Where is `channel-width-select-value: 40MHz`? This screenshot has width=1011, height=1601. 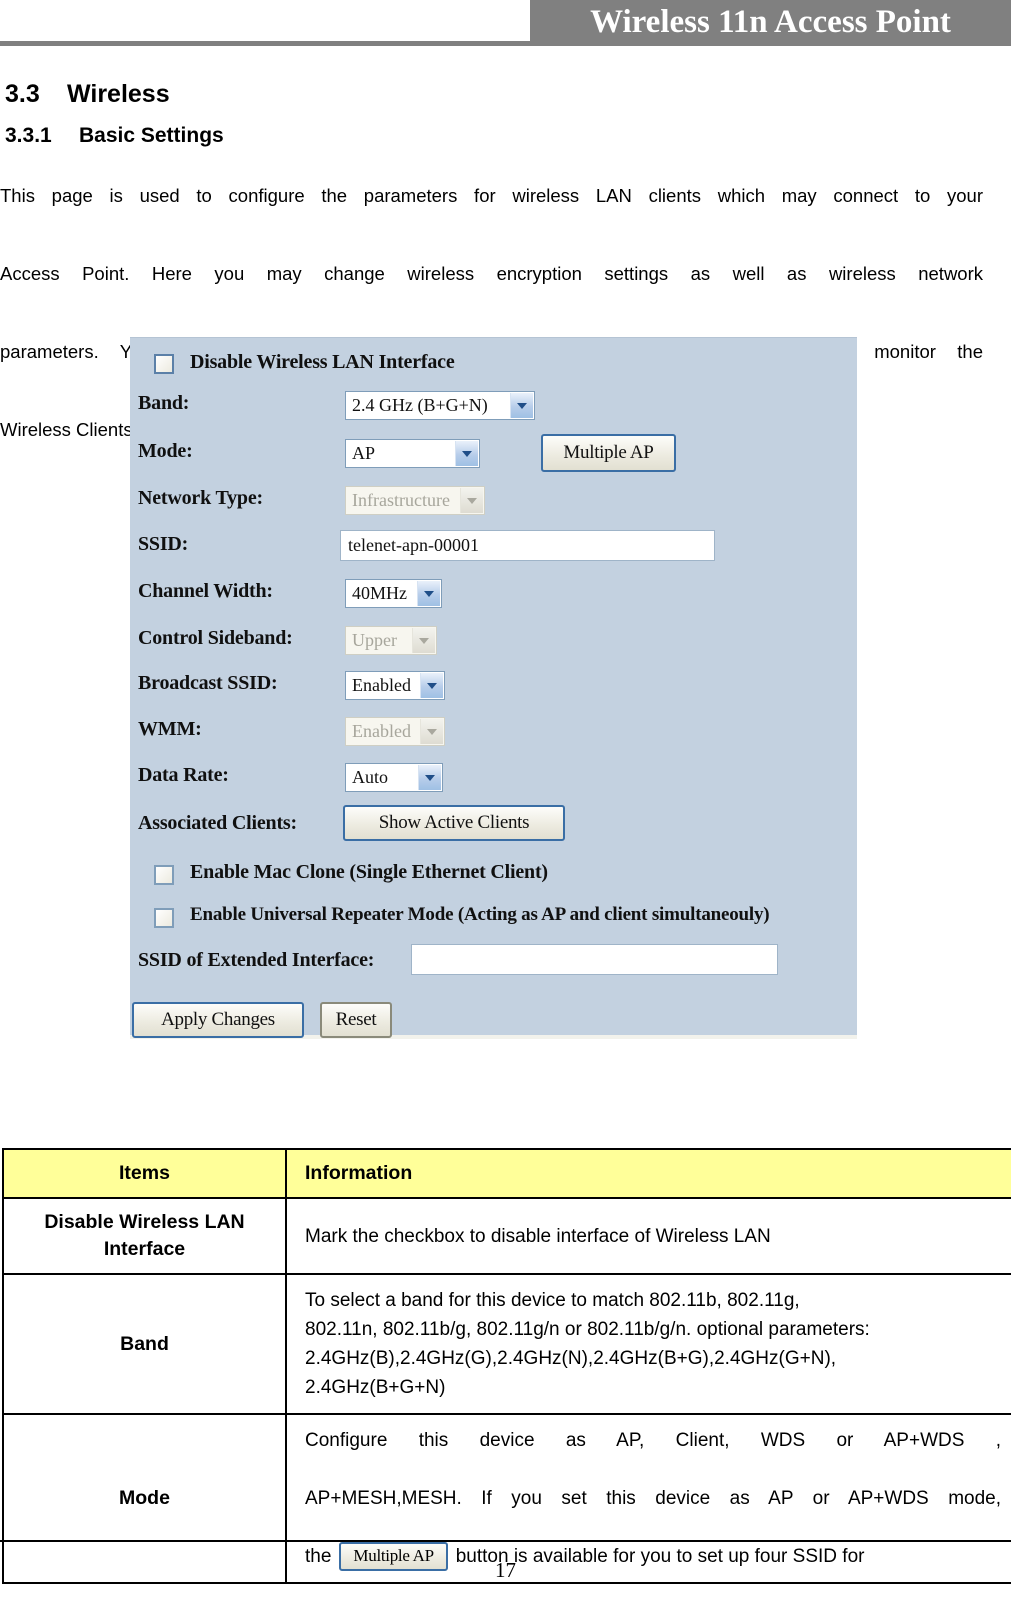 channel-width-select-value: 40MHz is located at coordinates (379, 593).